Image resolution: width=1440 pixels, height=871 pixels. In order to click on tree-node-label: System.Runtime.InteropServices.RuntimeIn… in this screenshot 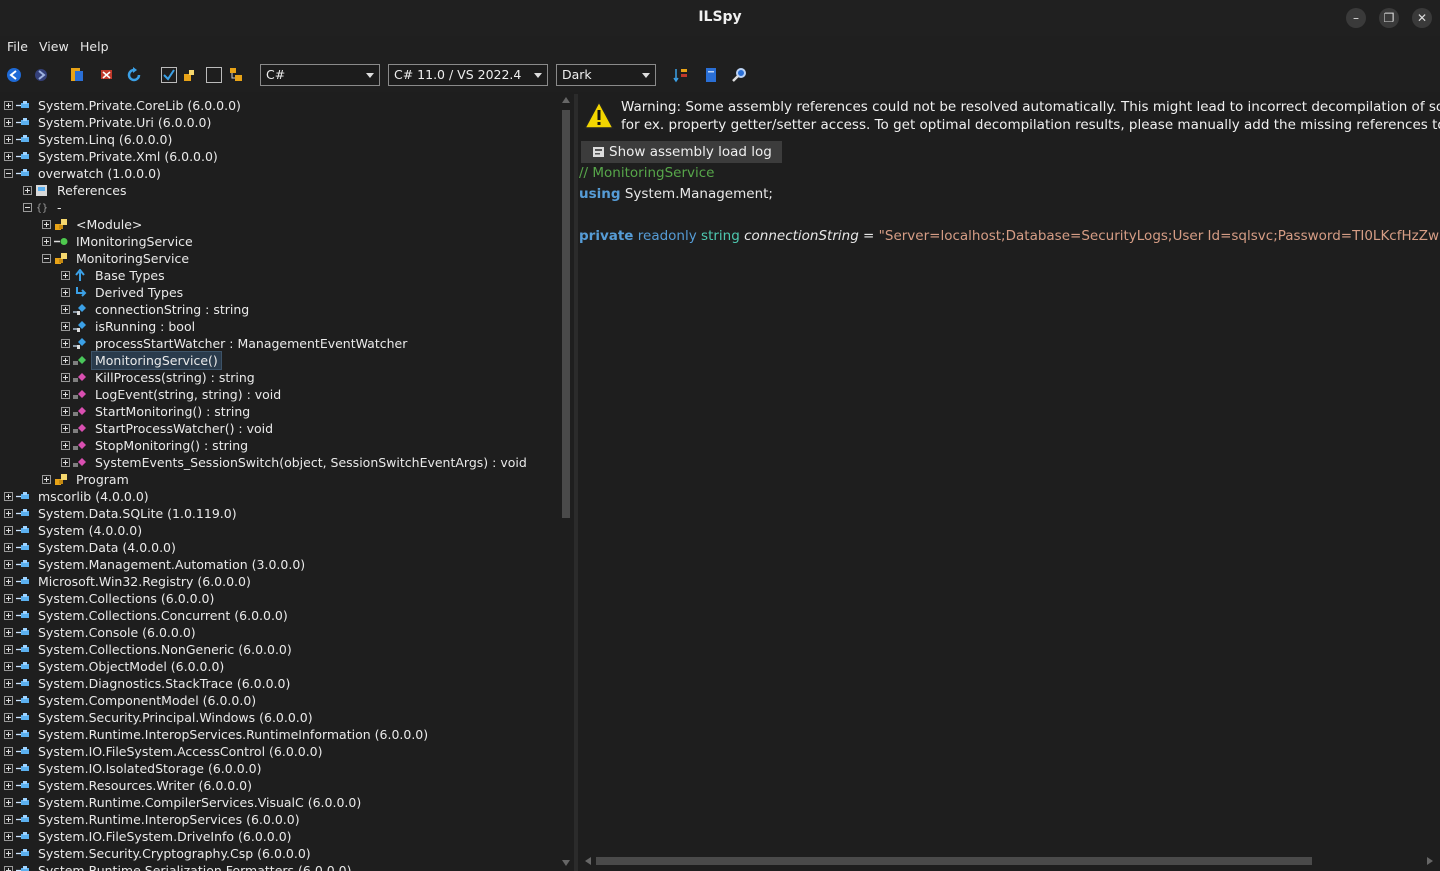, I will do `click(233, 734)`.